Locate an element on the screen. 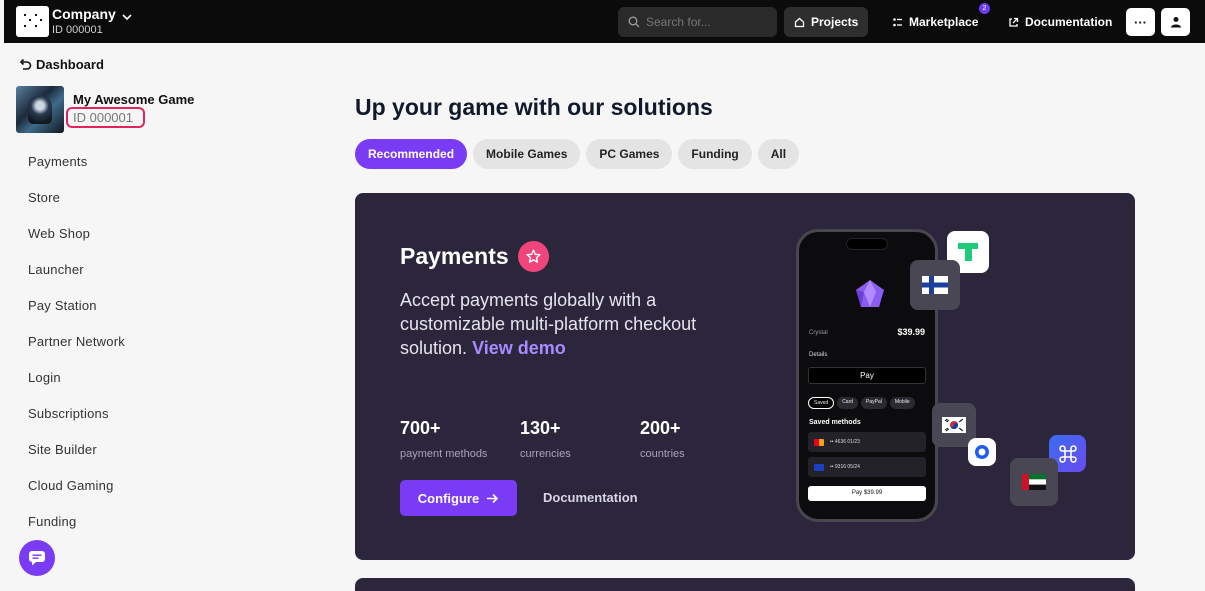  sidebar-item-web-shop: Web Shop is located at coordinates (76, 244).